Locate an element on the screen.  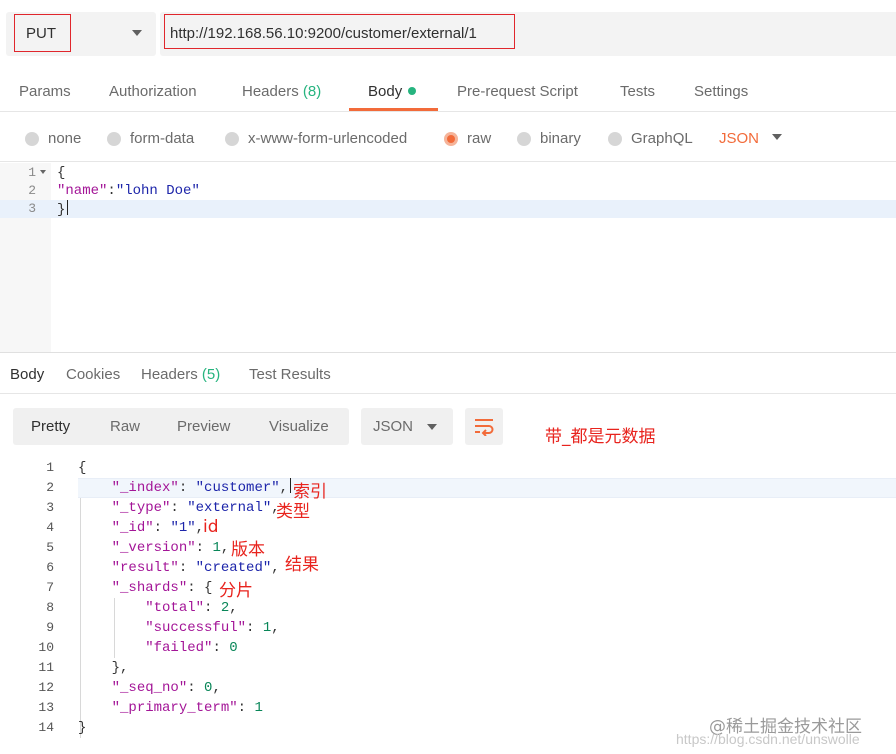
json-key: "total" is located at coordinates (175, 608).